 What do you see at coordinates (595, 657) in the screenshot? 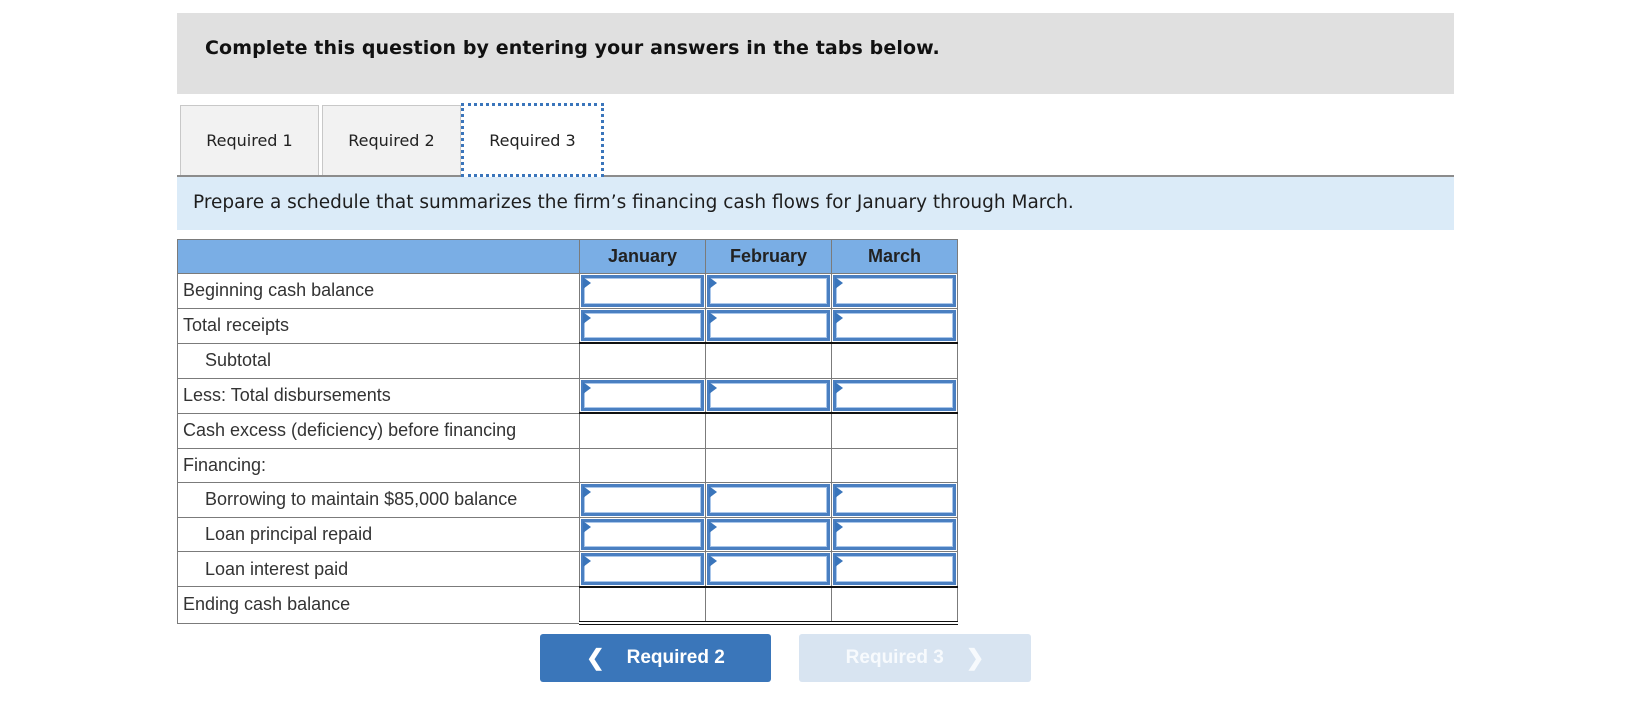
I see `chevron-left-icon: ❮` at bounding box center [595, 657].